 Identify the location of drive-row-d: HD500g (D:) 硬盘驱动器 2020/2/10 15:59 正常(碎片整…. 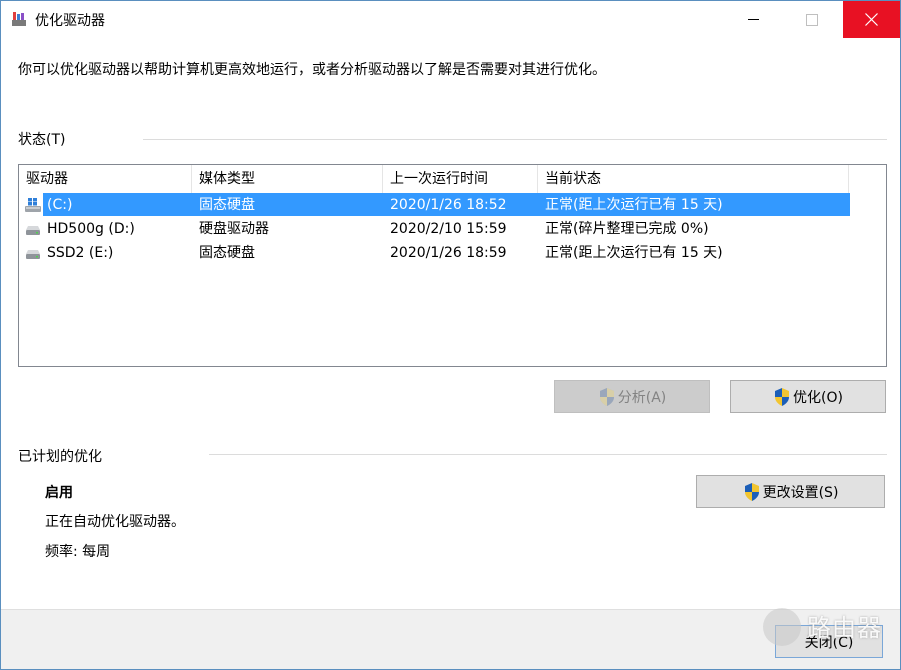
(452, 229).